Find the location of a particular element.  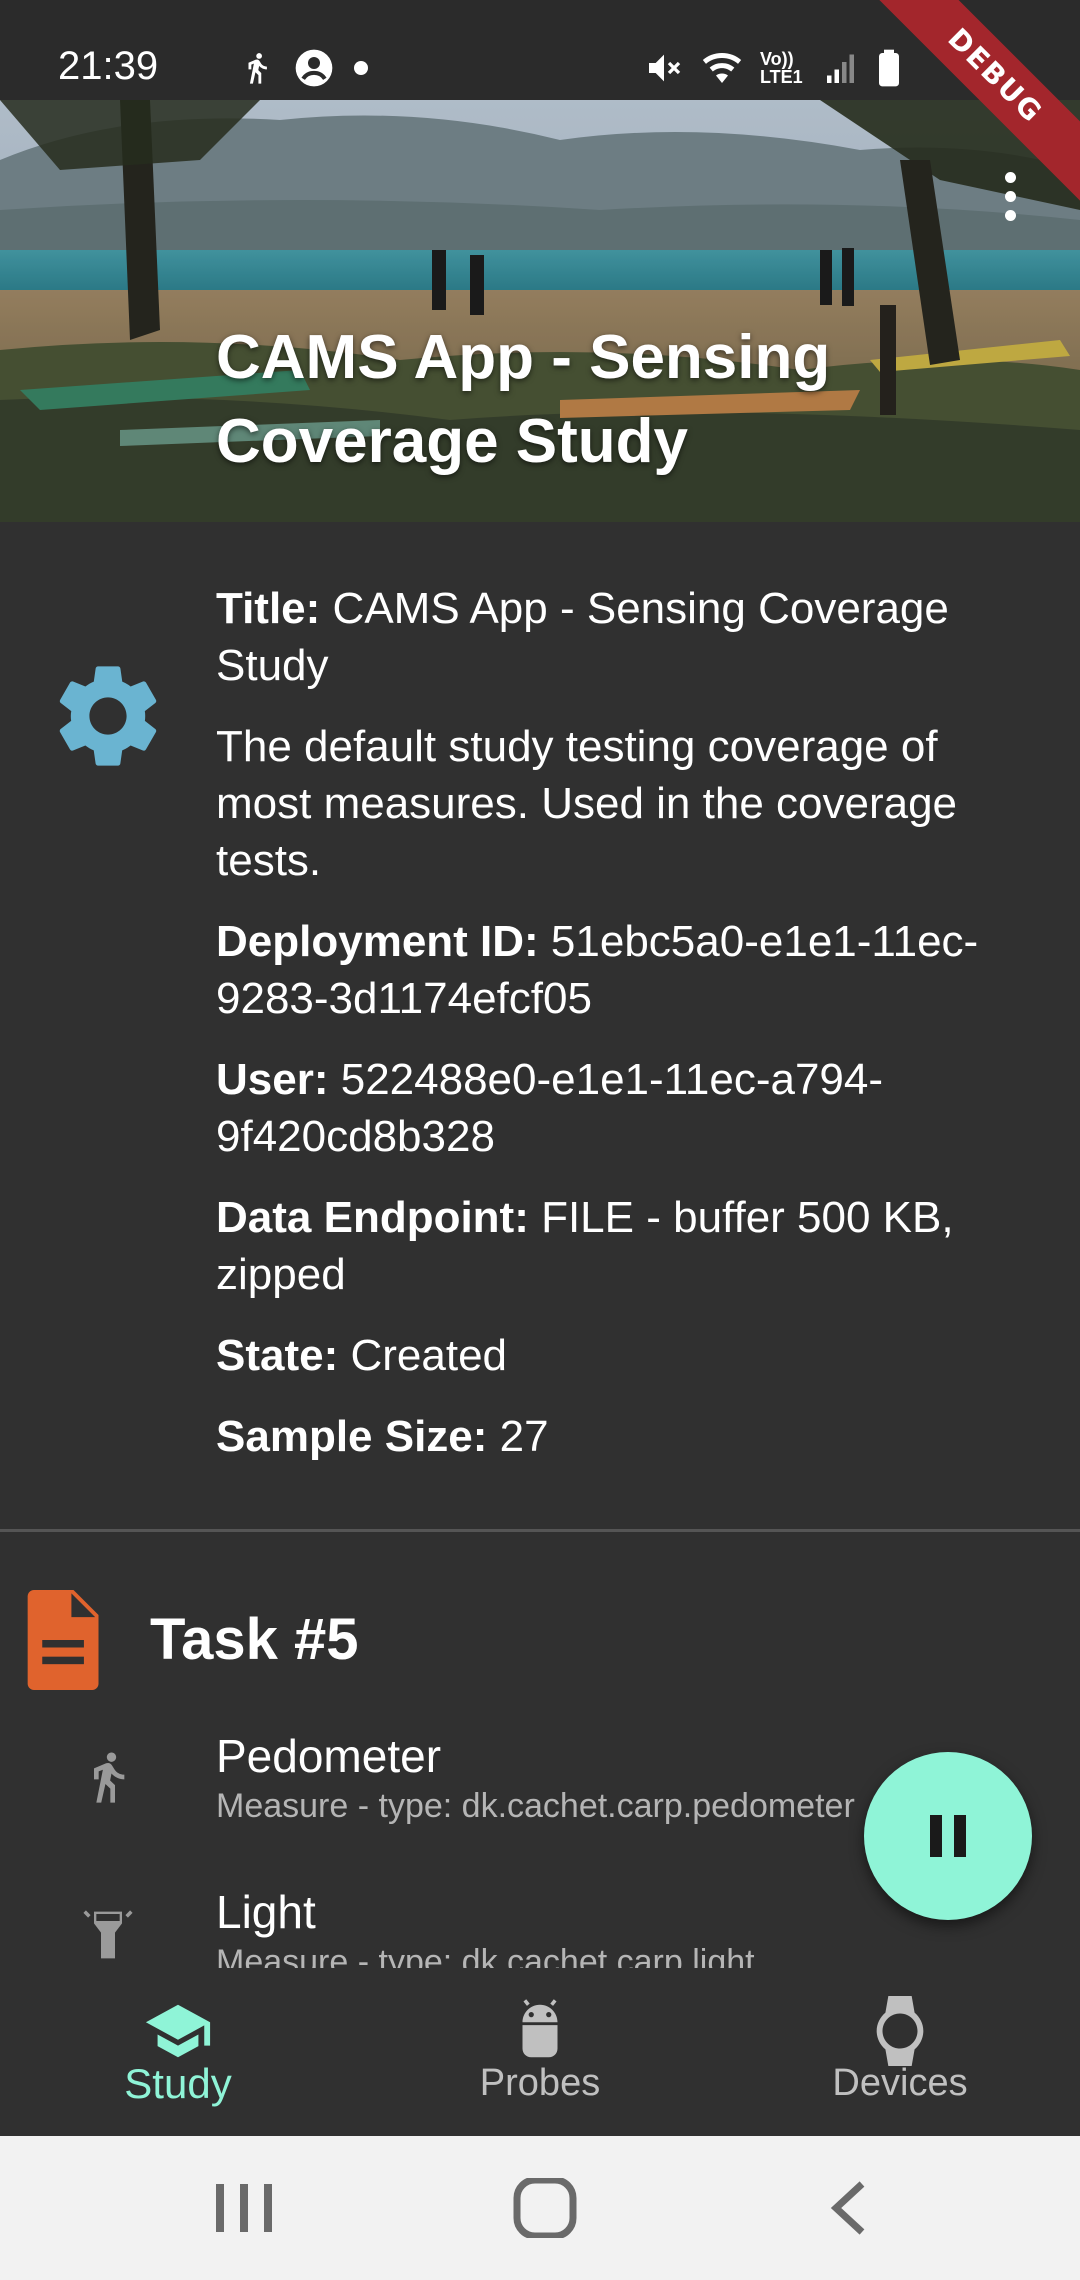

deployment-label: Deployment ID: is located at coordinates (377, 941).